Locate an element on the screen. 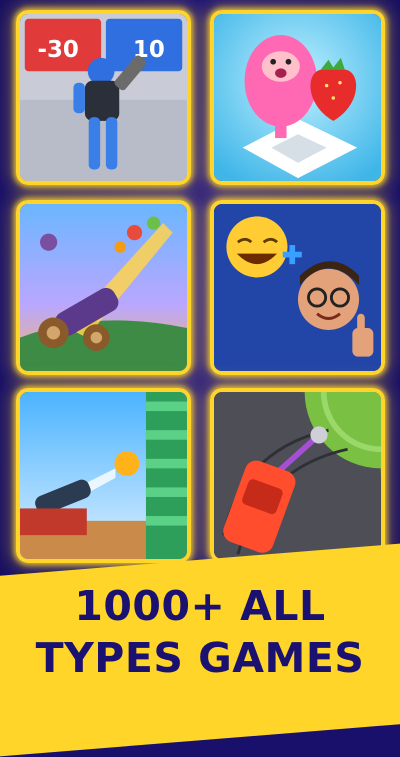  jelly-strawberry-illustration is located at coordinates (297, 97).